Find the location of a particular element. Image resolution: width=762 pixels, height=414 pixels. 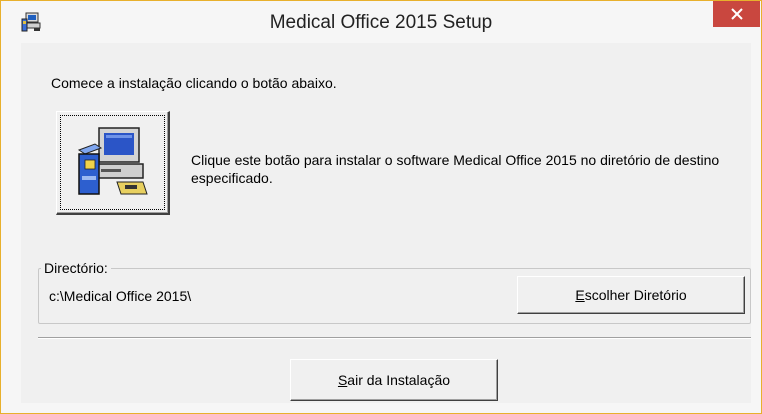

separator is located at coordinates (394, 338).